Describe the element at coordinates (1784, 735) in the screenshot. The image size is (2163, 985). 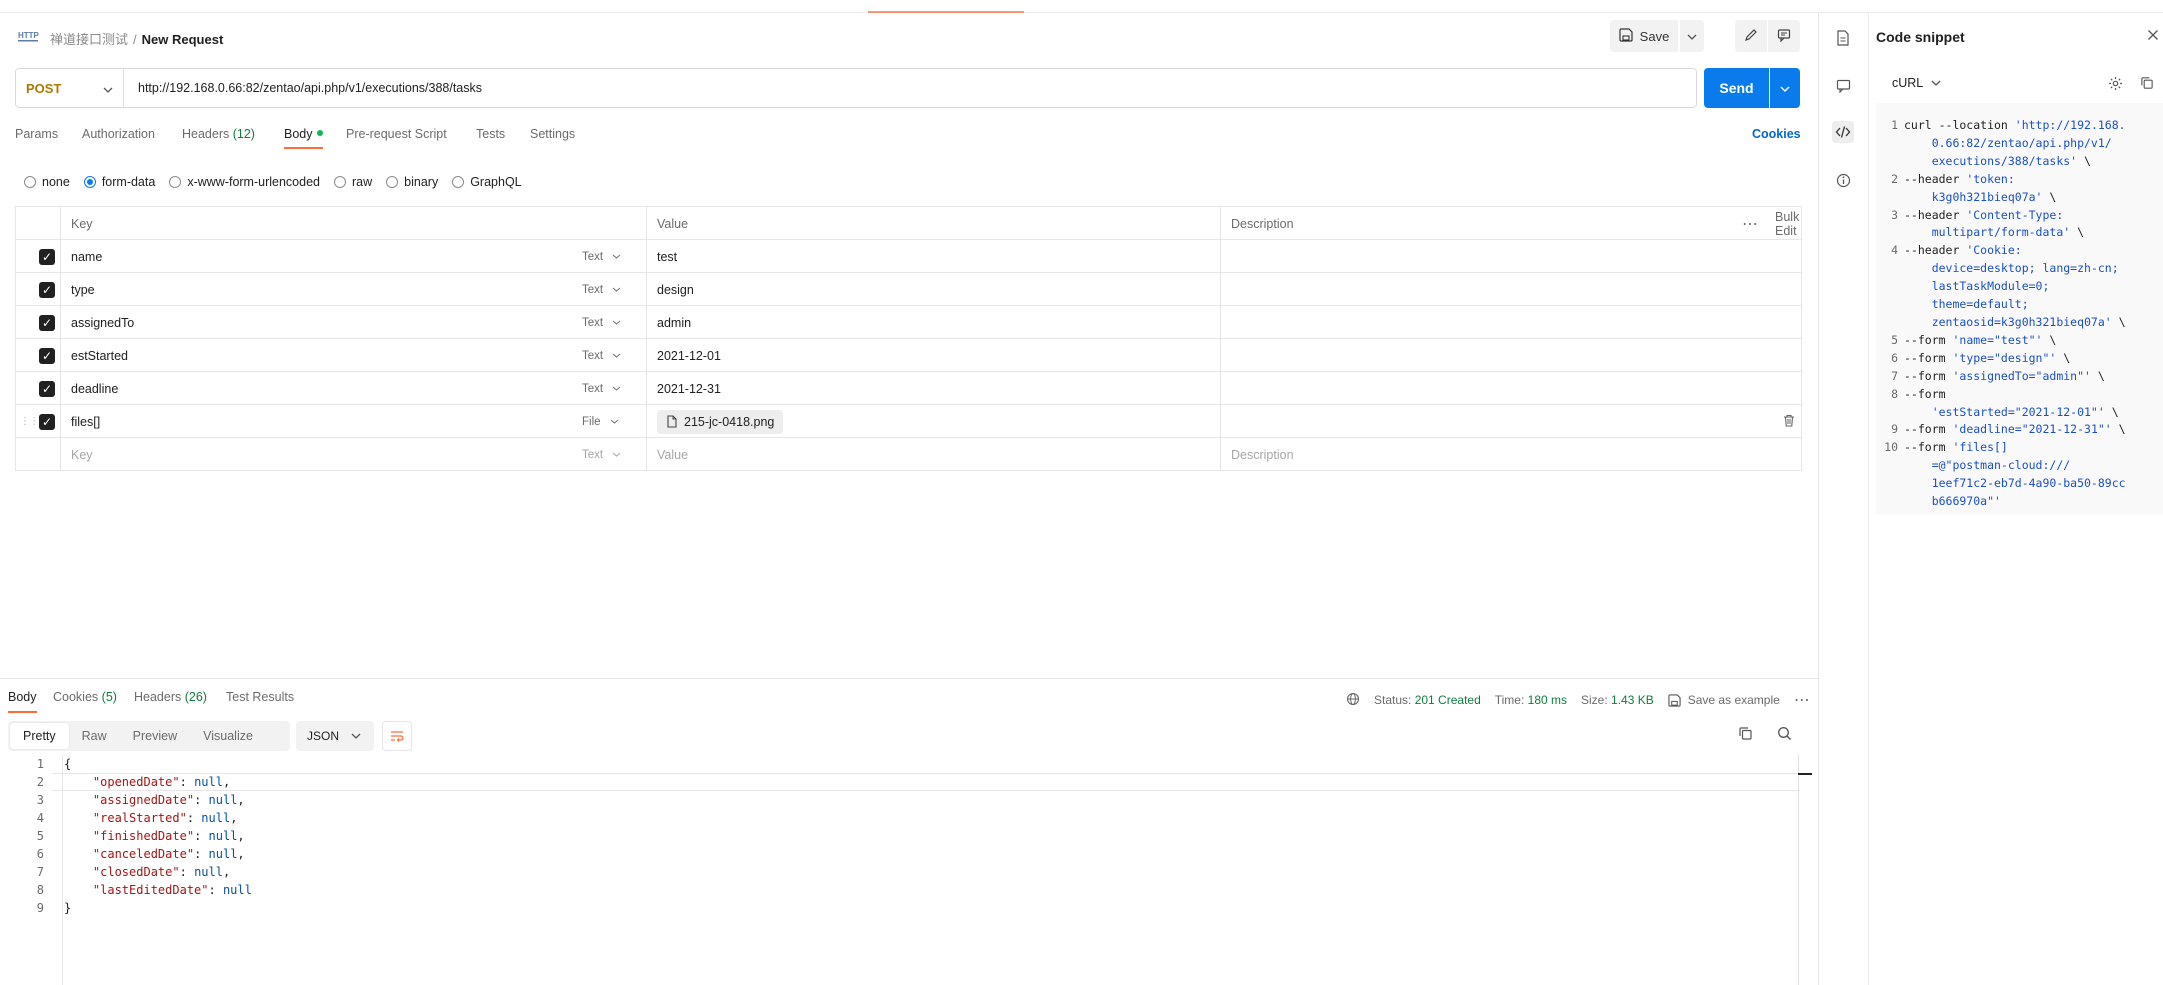
I see `search-icon` at that location.